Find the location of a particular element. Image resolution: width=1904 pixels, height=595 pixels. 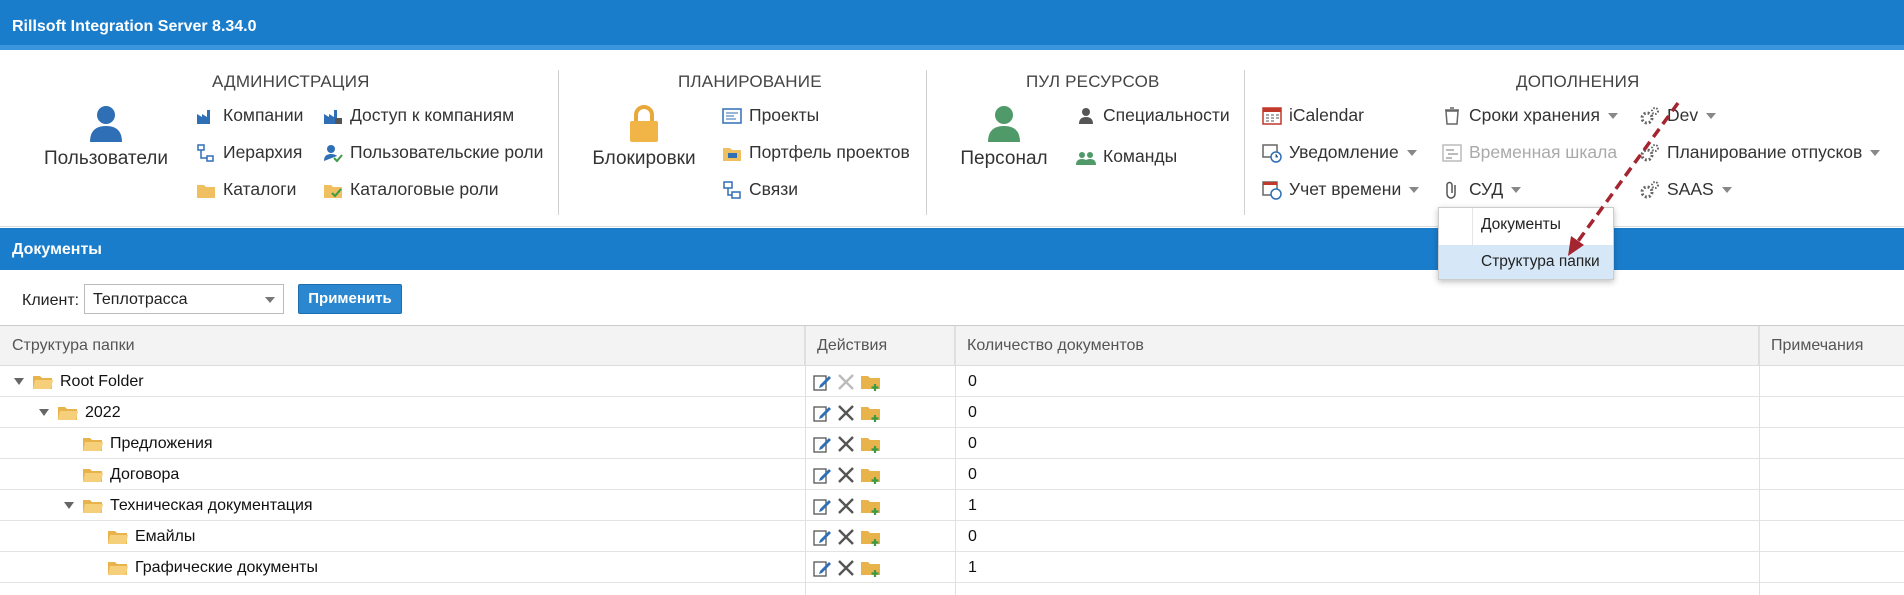

table-row: Емайлы 0 is located at coordinates (952, 536).